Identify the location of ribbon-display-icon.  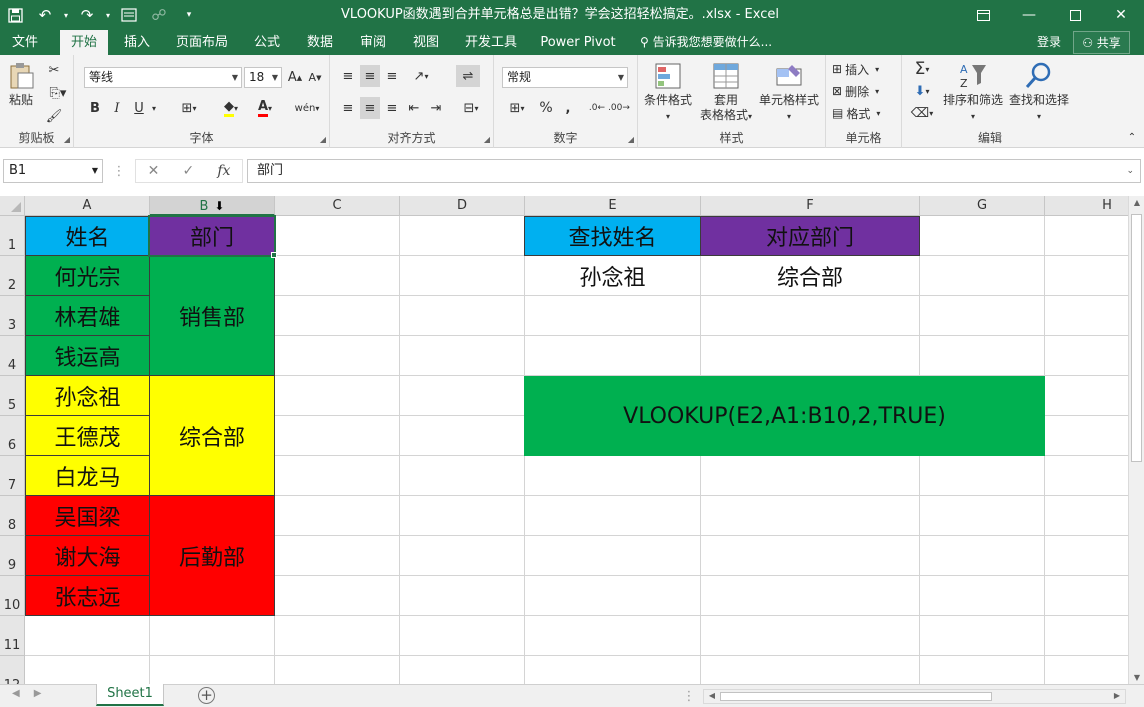
(983, 15).